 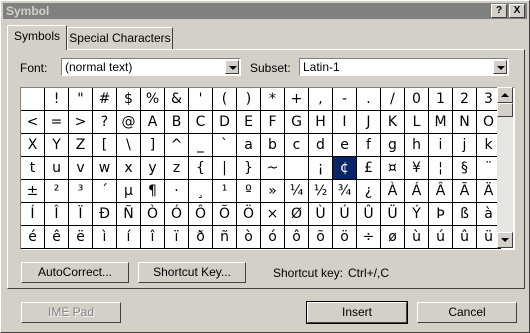 What do you see at coordinates (321, 145) in the screenshot?
I see `symbol-cell: d` at bounding box center [321, 145].